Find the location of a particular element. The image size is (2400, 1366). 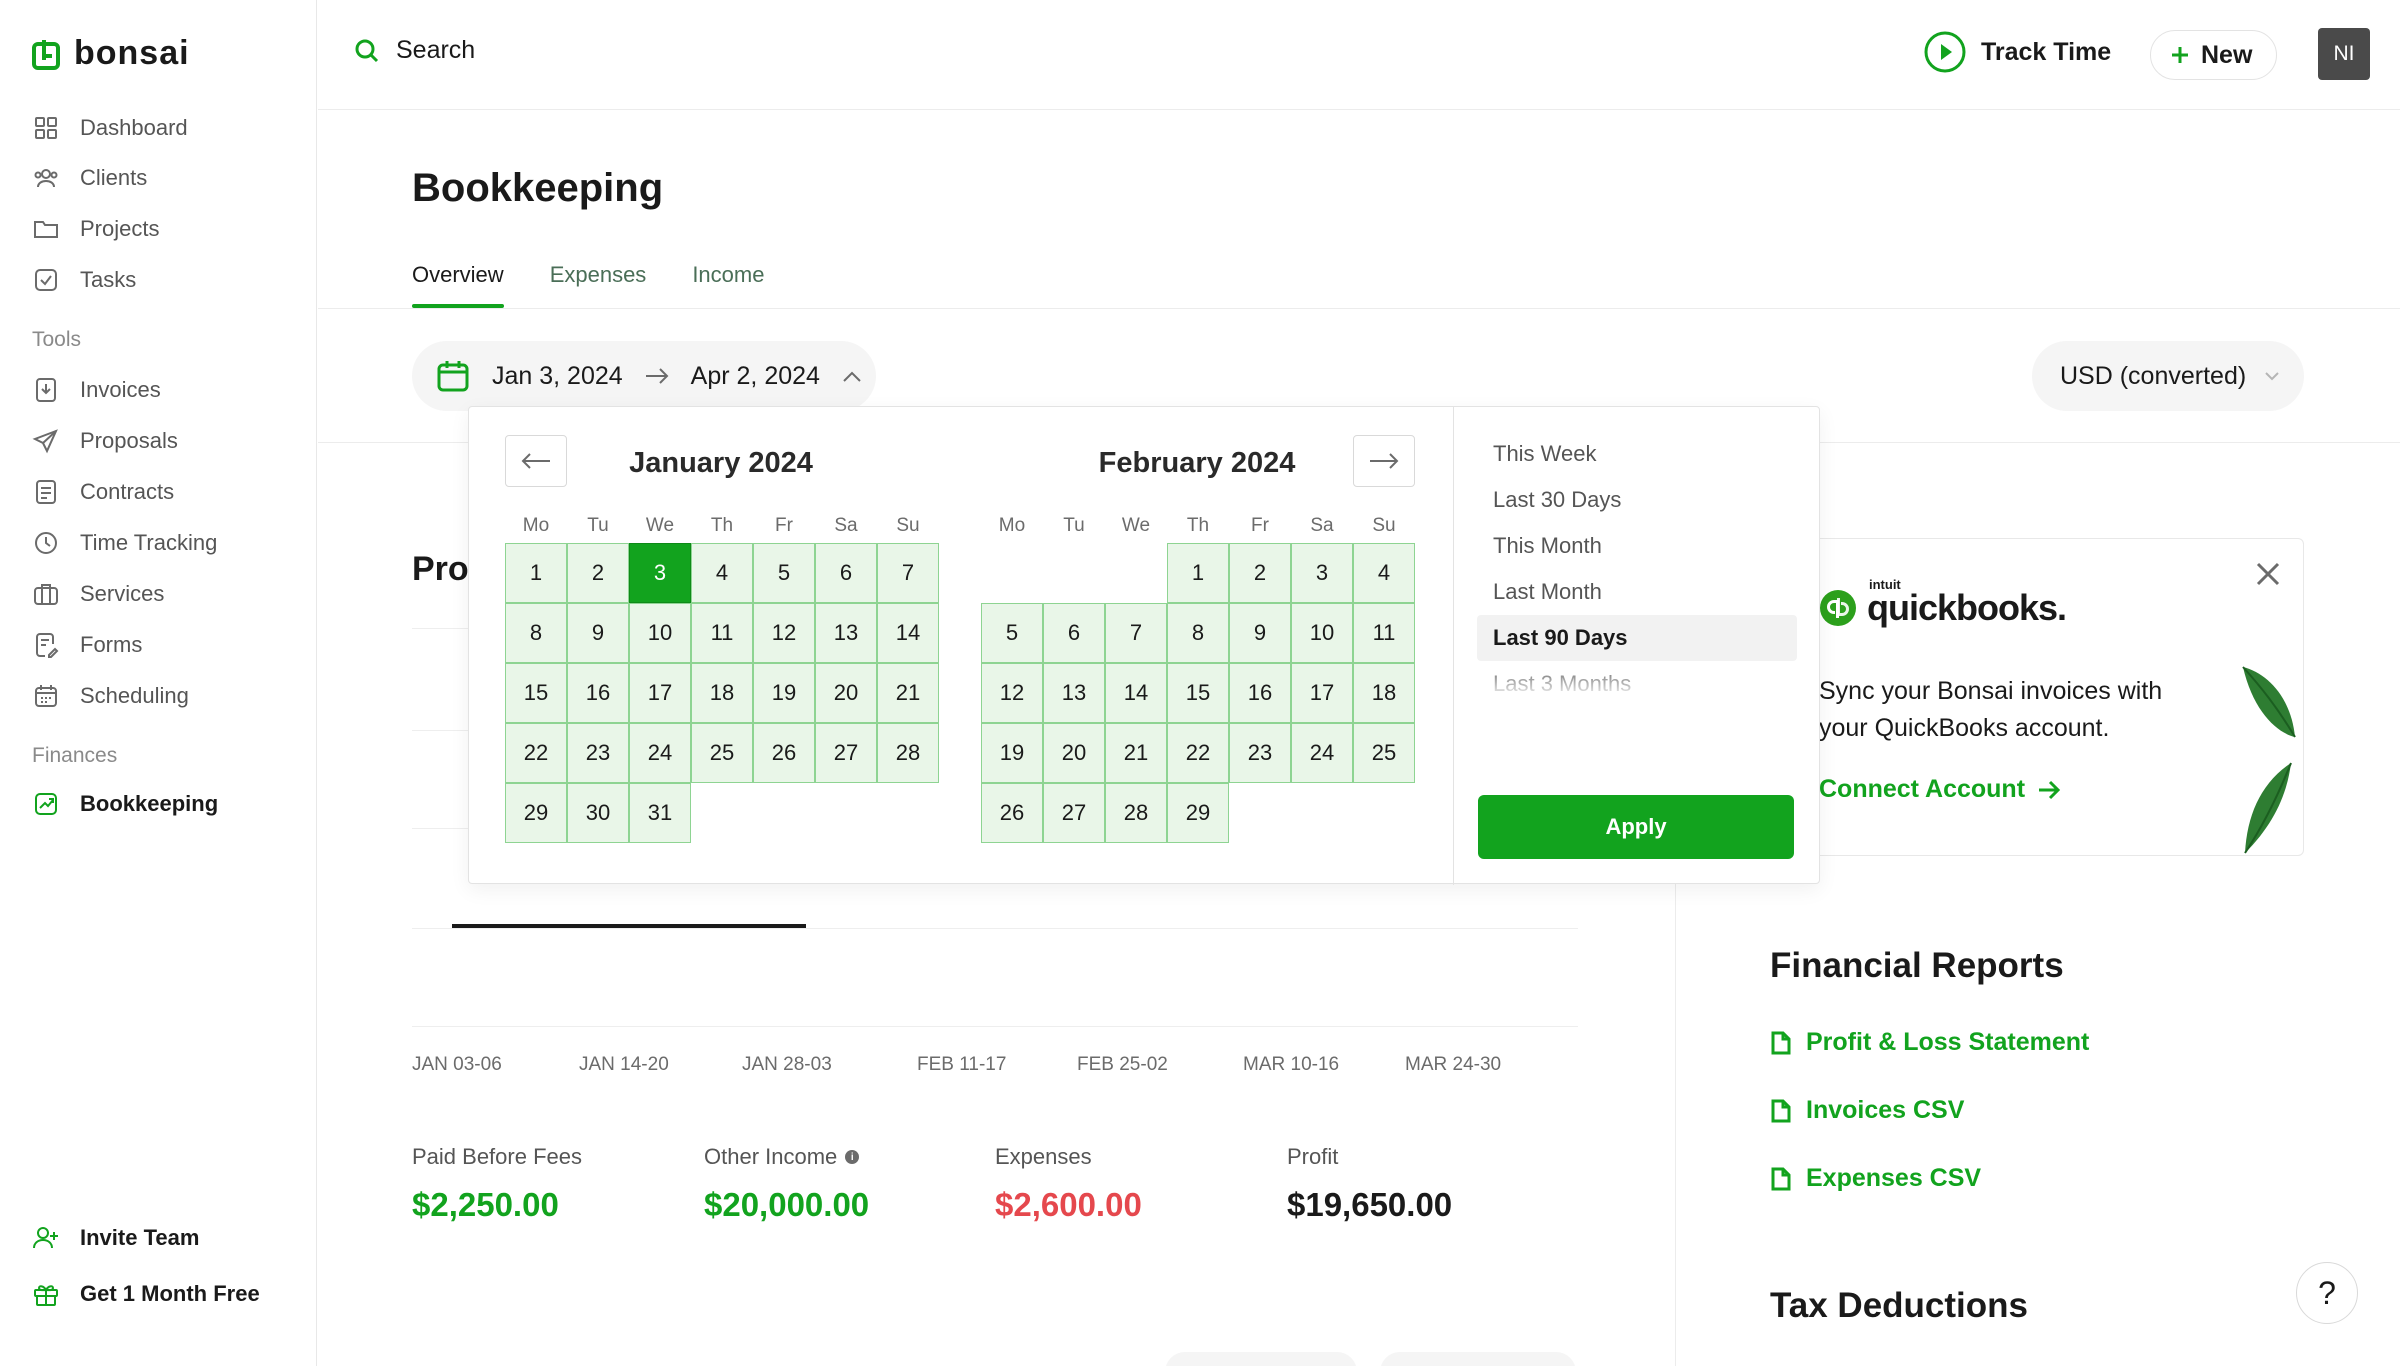

calendar-day-month2: 13 is located at coordinates (1074, 693).